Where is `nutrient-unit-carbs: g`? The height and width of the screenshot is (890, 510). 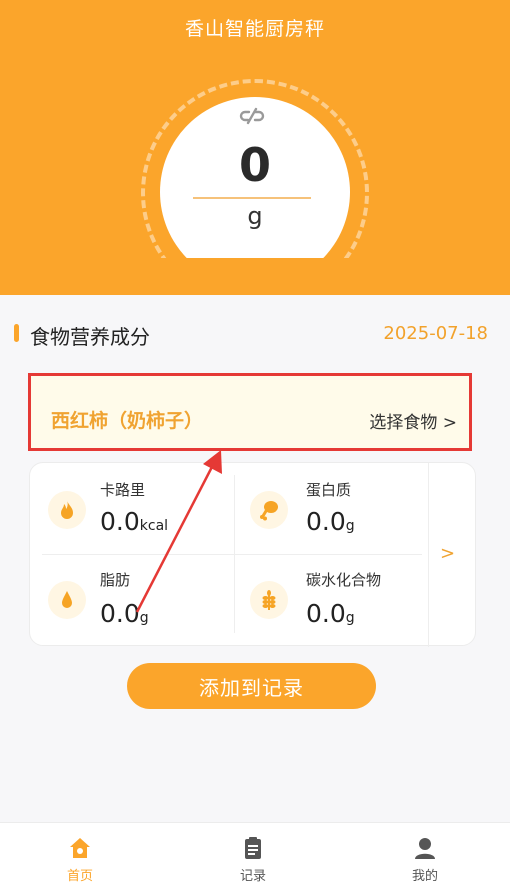 nutrient-unit-carbs: g is located at coordinates (350, 618).